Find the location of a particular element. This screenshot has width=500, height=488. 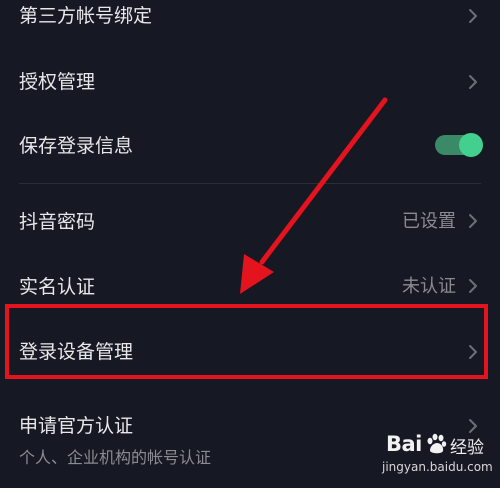

official-verification-label: 申请官方认证 is located at coordinates (76, 426).